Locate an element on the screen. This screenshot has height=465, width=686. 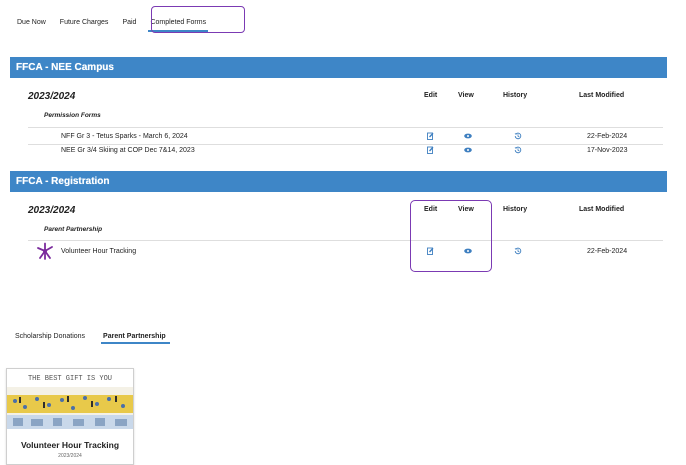
card-title: Volunteer Hour Tracking is located at coordinates (70, 445).